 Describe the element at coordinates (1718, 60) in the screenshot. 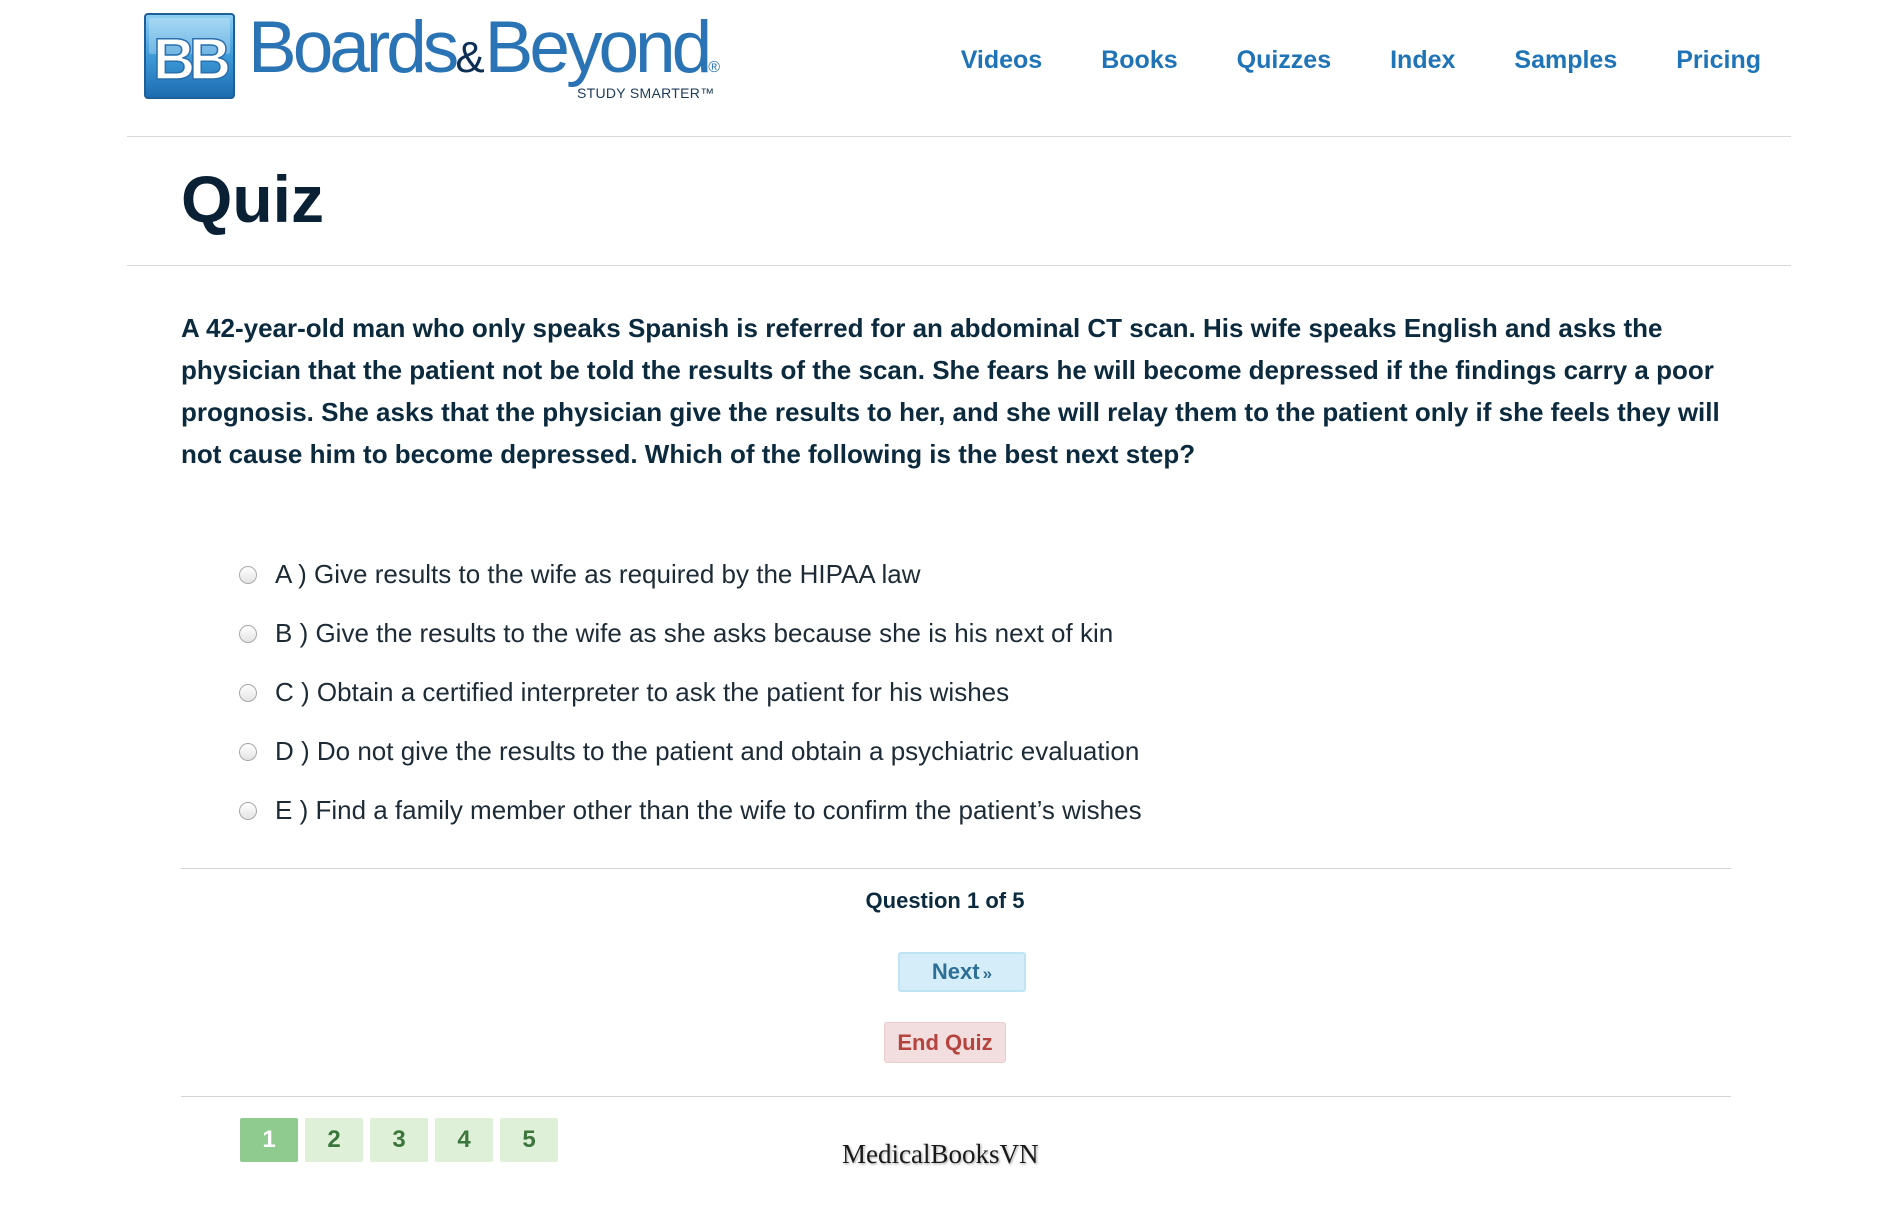

I see `nav-pricing: Pricing` at that location.